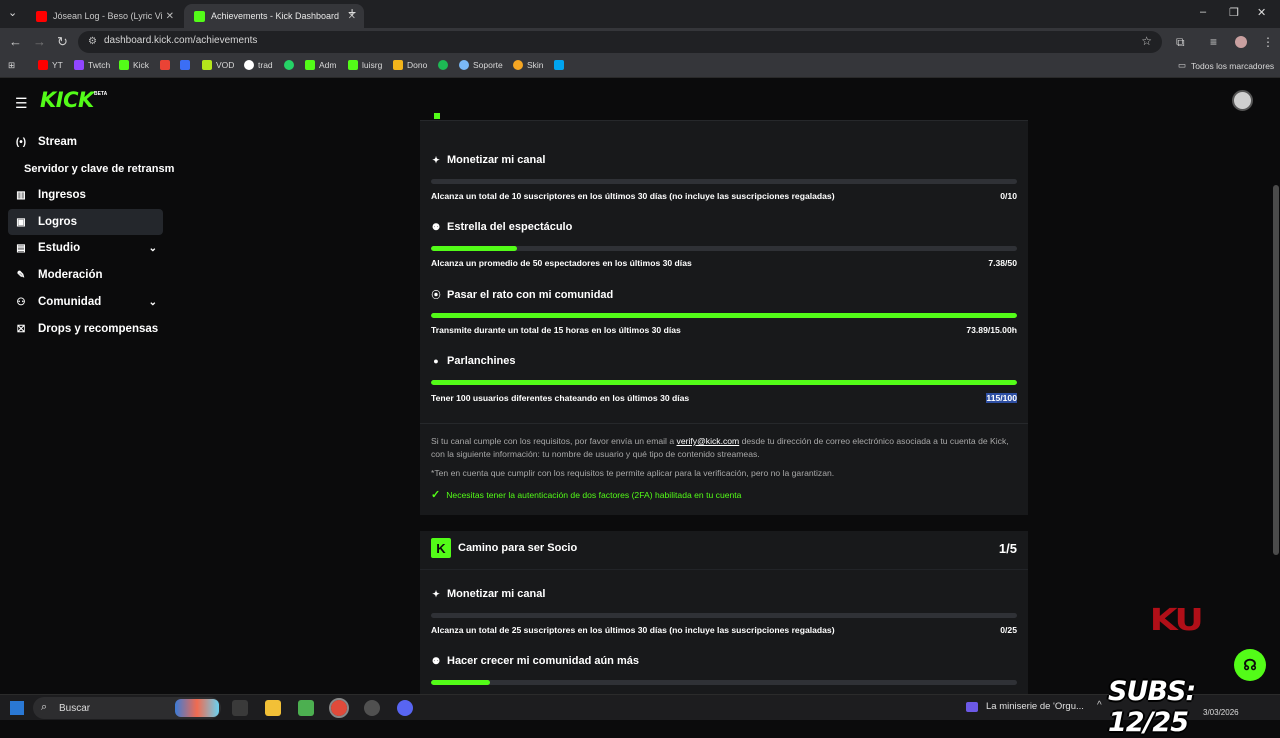  Describe the element at coordinates (991, 330) in the screenshot. I see `achievement-progress: 73.89/15.00h` at that location.